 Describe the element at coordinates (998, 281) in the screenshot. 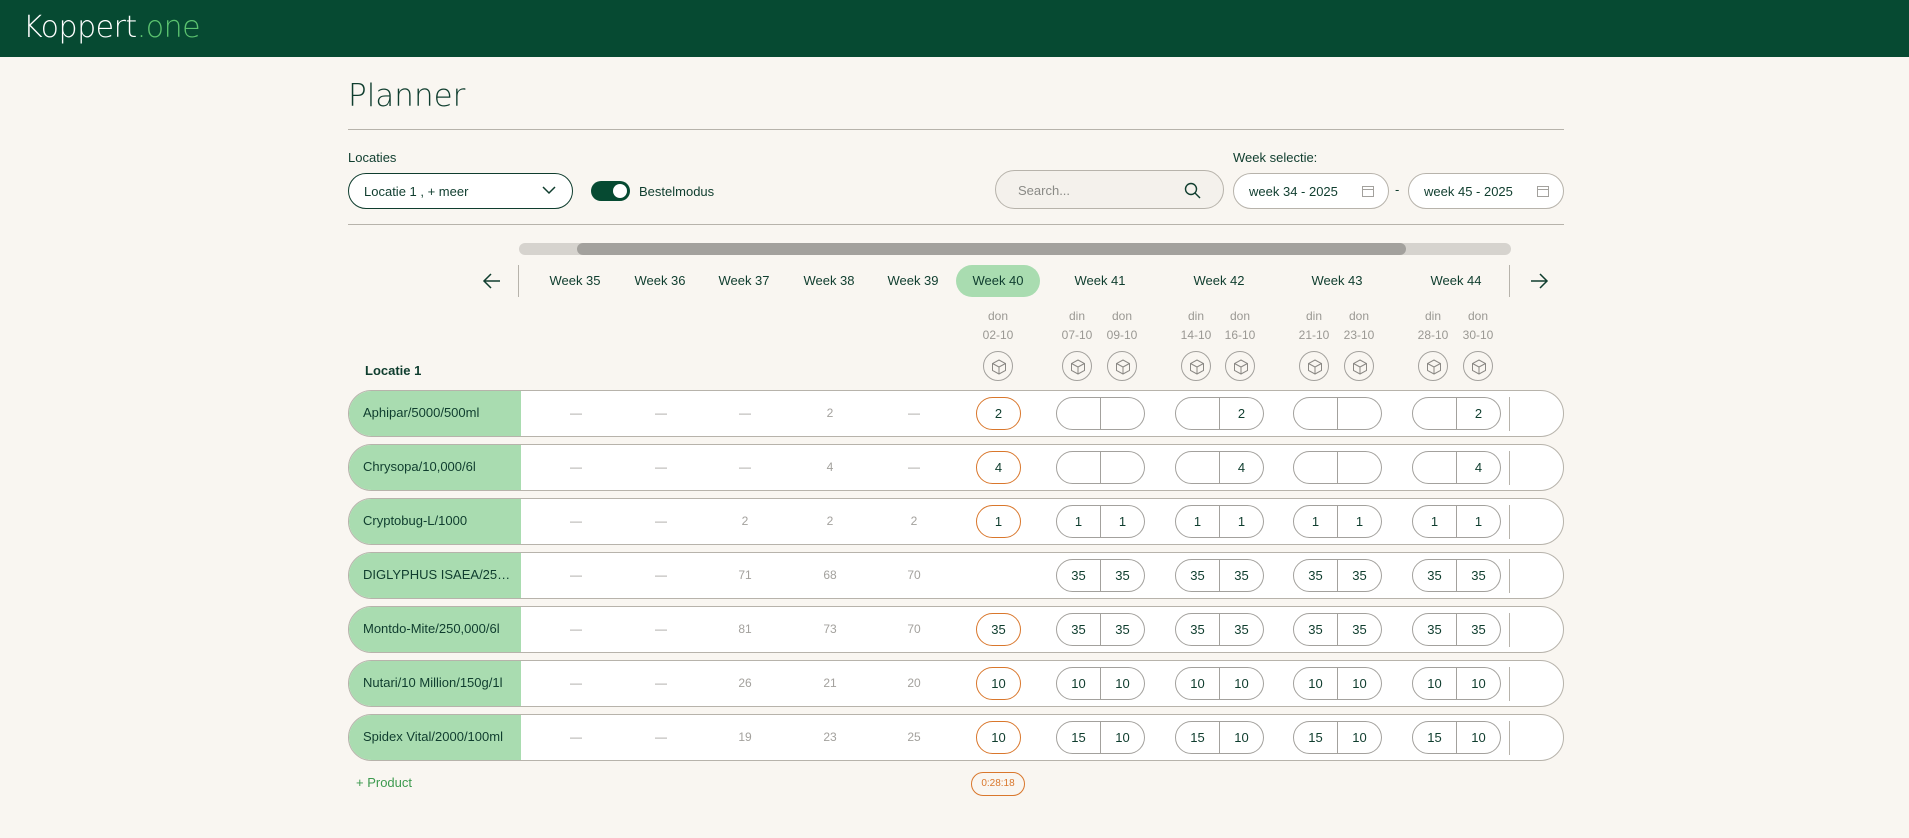

I see `week-tab: Week 40` at that location.